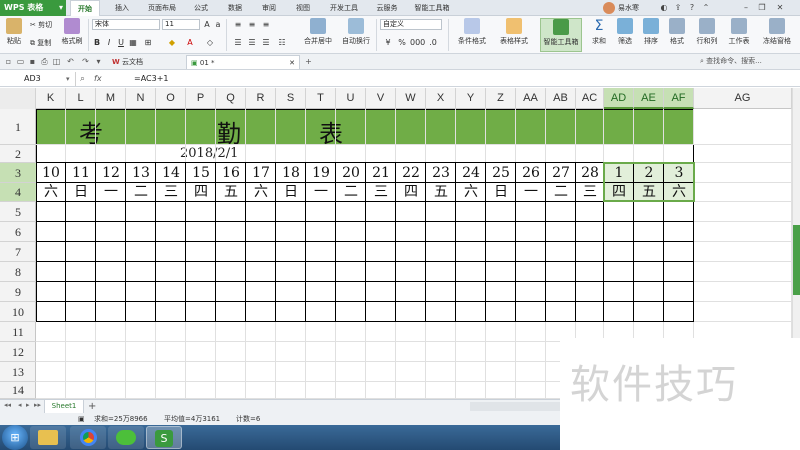 The height and width of the screenshot is (450, 800). Describe the element at coordinates (68, 79) in the screenshot. I see `chevron-down-icon: ▾` at that location.